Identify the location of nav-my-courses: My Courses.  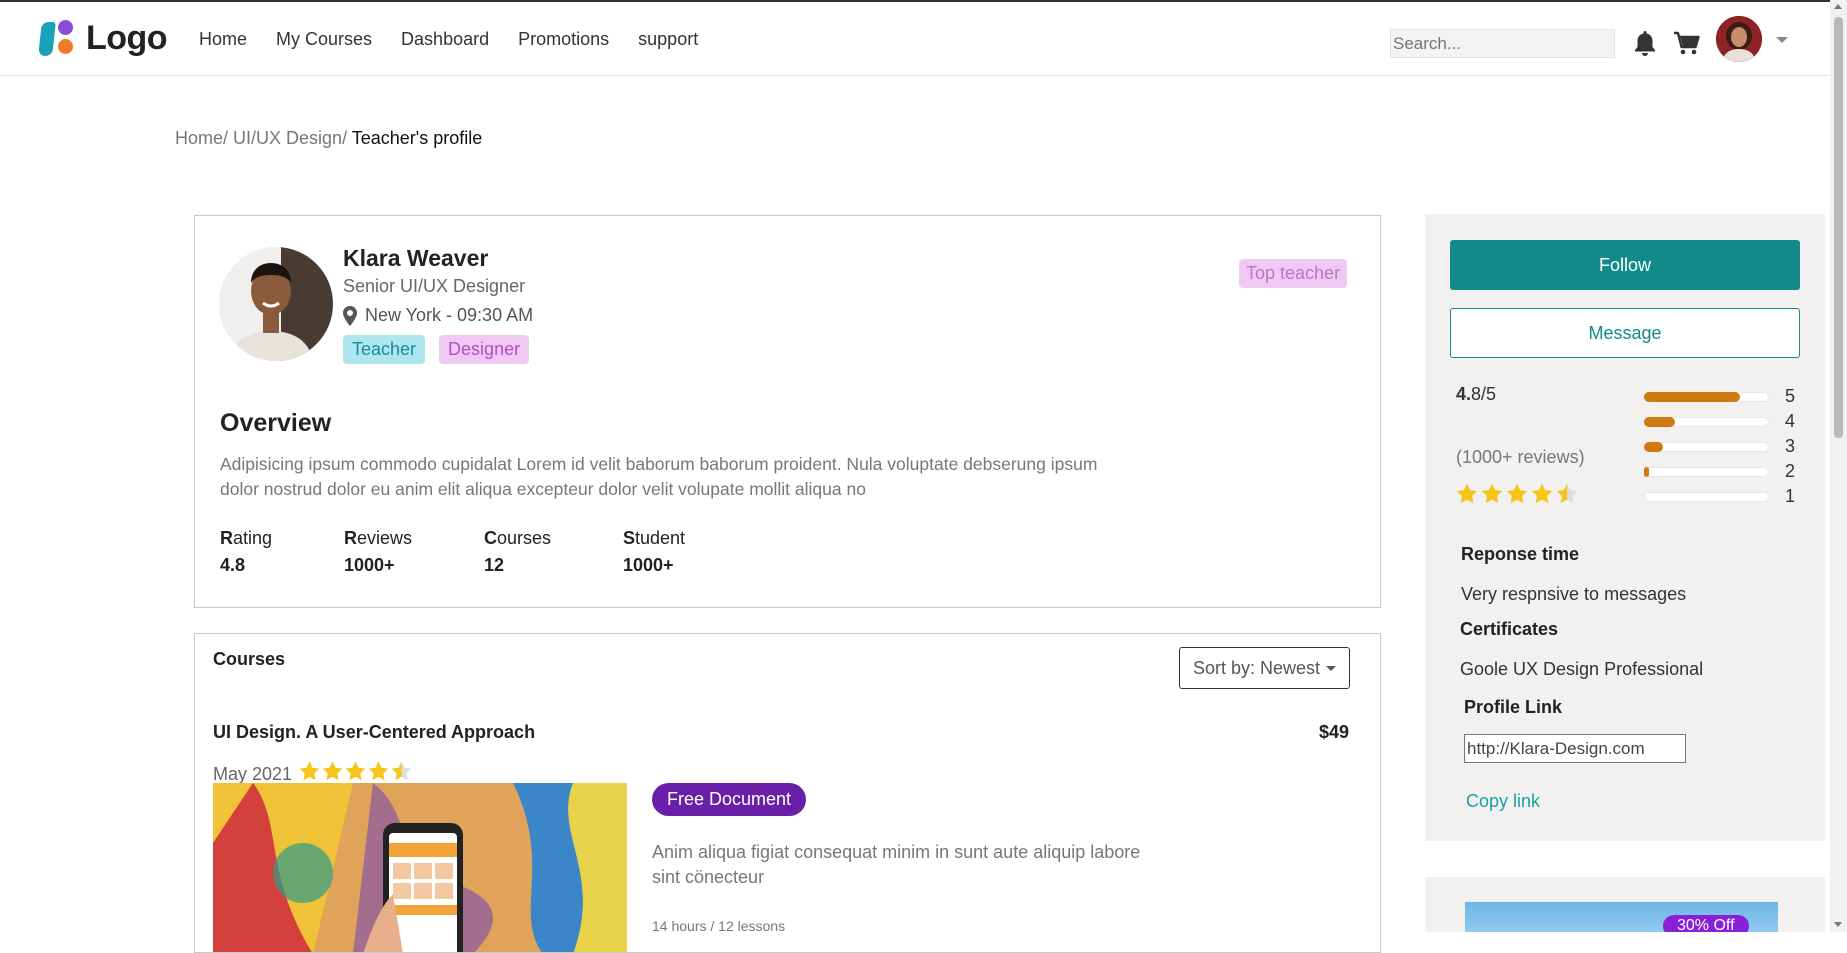
(324, 39).